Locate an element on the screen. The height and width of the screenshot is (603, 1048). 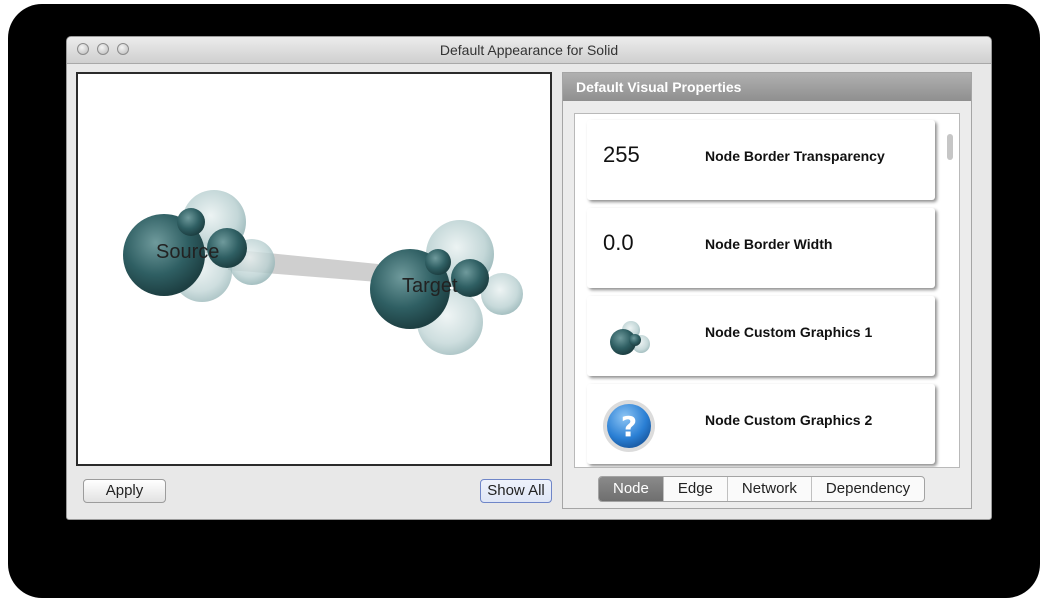
property-row: ? Node Custom Graphics 2 is located at coordinates (761, 424).